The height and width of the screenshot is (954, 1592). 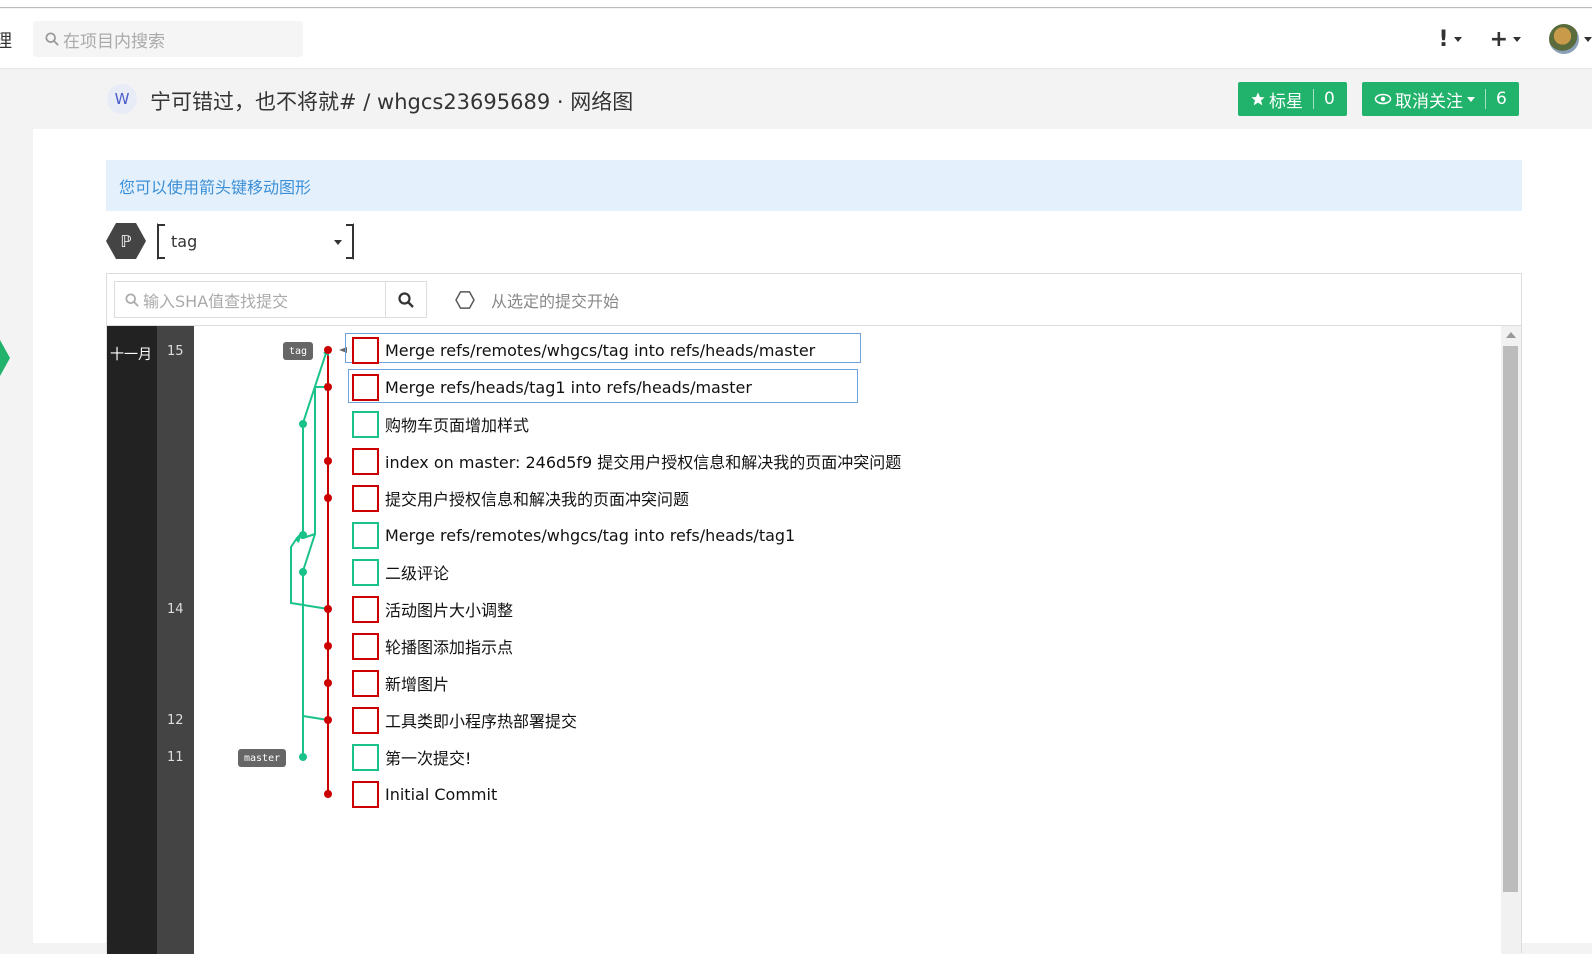 I want to click on star-button: 标星 0, so click(x=1292, y=99).